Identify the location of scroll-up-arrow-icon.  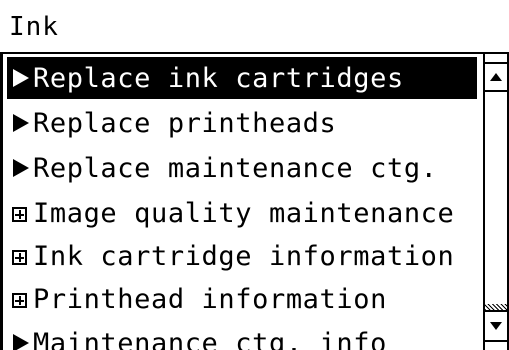
(496, 77).